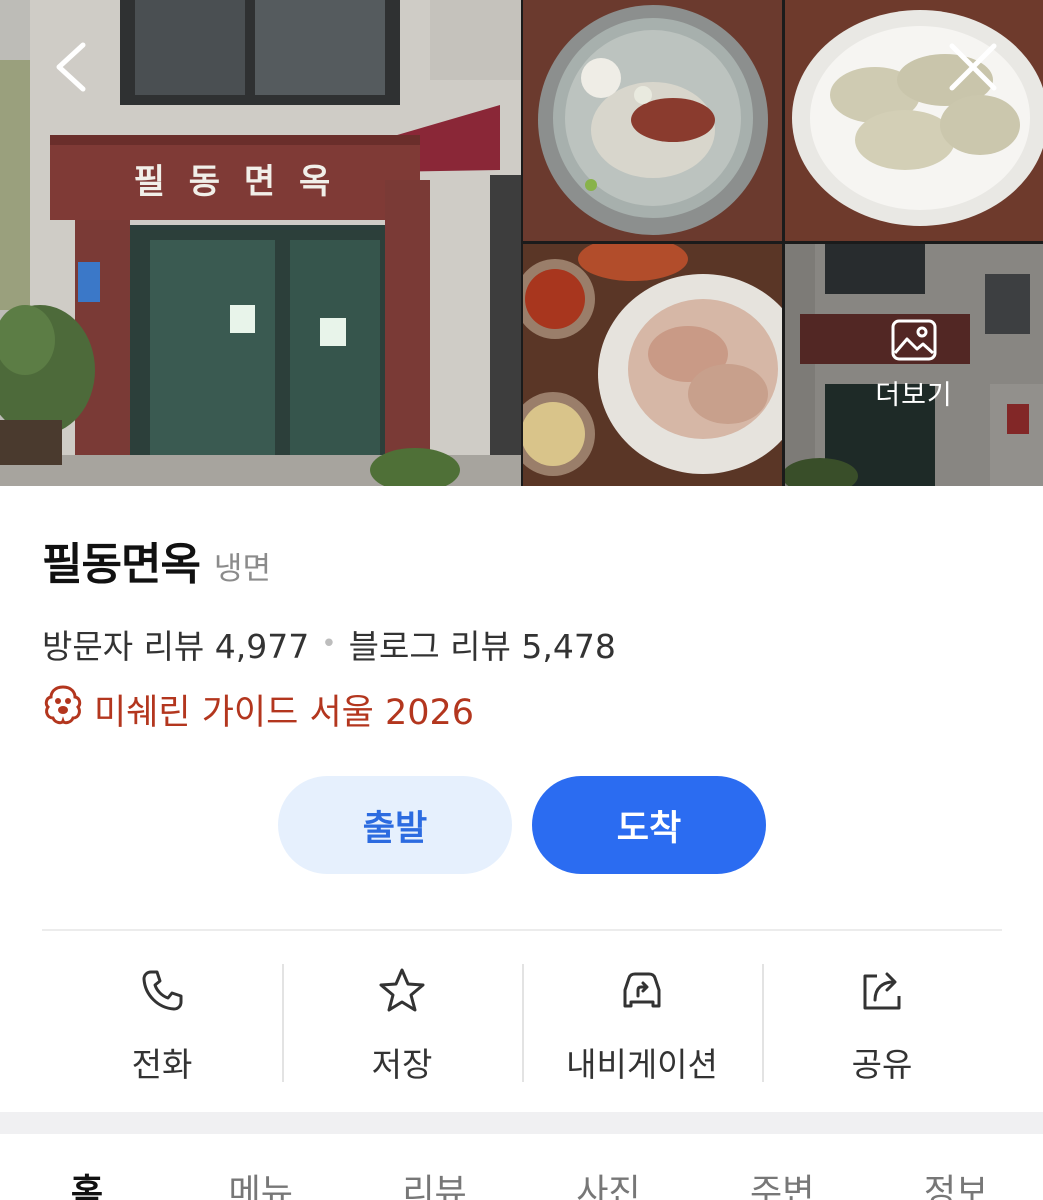 Image resolution: width=1043 pixels, height=1200 pixels. What do you see at coordinates (162, 1022) in the screenshot?
I see `call-button: 전화` at bounding box center [162, 1022].